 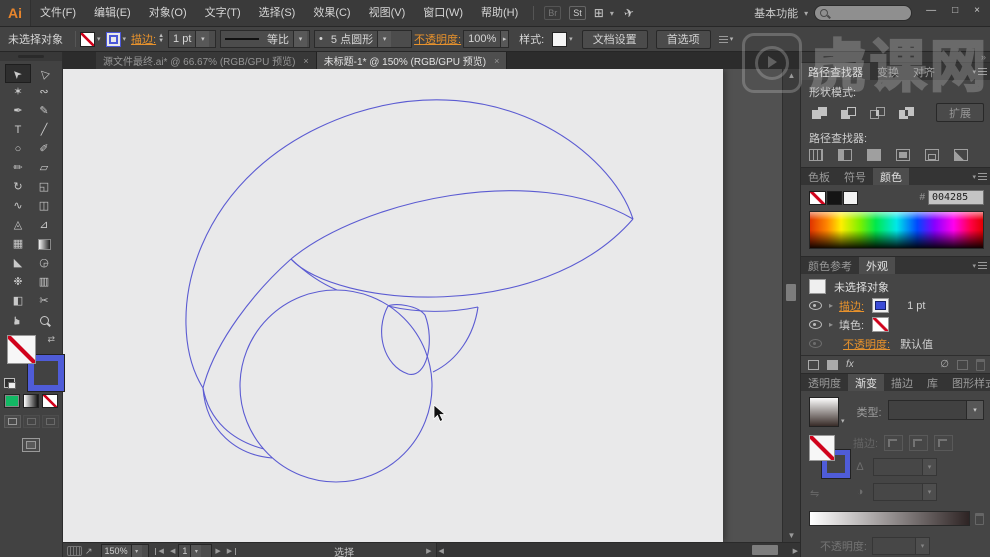 I want to click on horizontal-scrollbar: ◀ ▶, so click(x=617, y=550).